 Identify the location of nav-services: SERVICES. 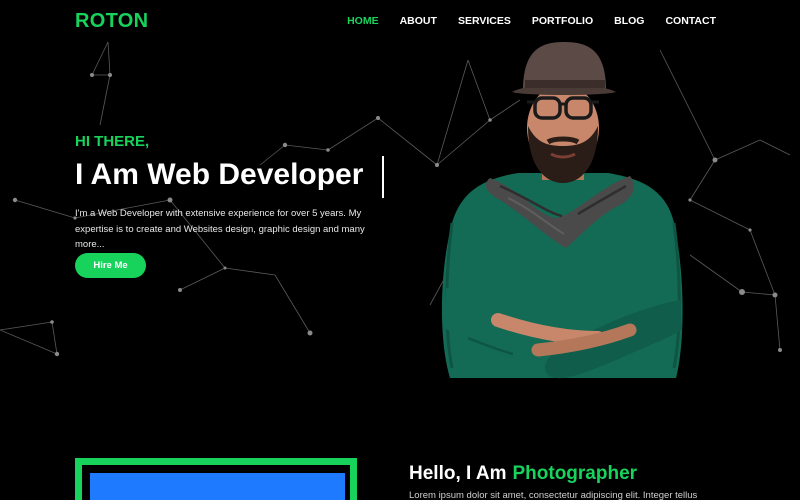
(484, 21).